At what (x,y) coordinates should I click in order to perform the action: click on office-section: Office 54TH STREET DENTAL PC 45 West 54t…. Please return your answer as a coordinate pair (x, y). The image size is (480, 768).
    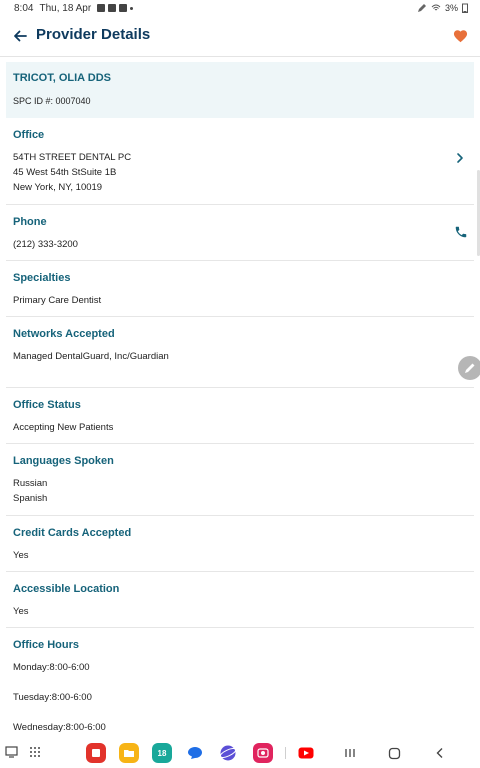
    Looking at the image, I should click on (240, 161).